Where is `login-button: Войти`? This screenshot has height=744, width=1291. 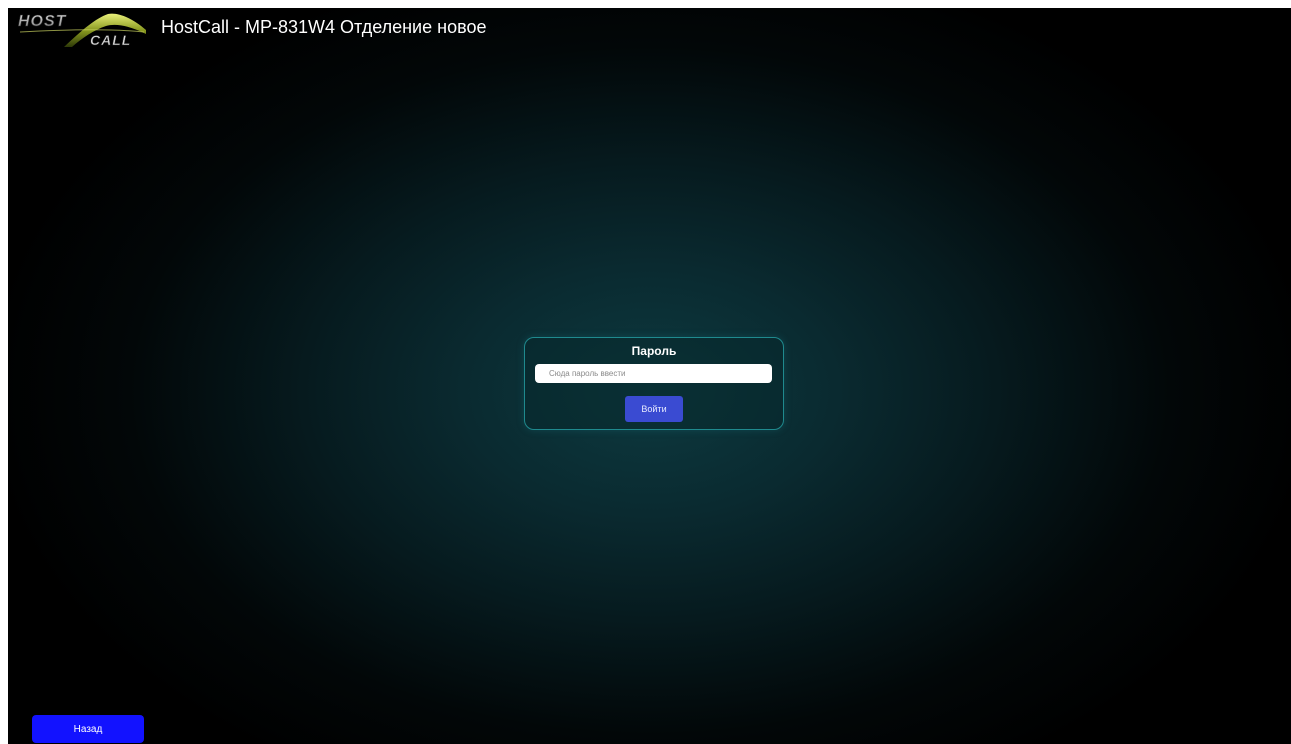 login-button: Войти is located at coordinates (654, 409).